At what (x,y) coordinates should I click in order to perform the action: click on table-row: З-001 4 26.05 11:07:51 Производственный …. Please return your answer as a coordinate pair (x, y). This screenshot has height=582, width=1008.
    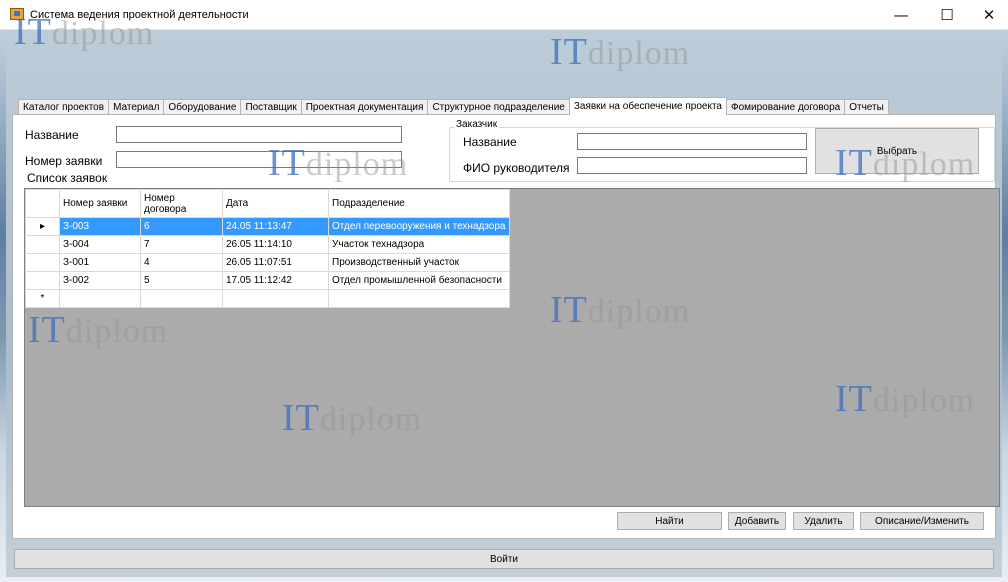
    Looking at the image, I should click on (267, 262).